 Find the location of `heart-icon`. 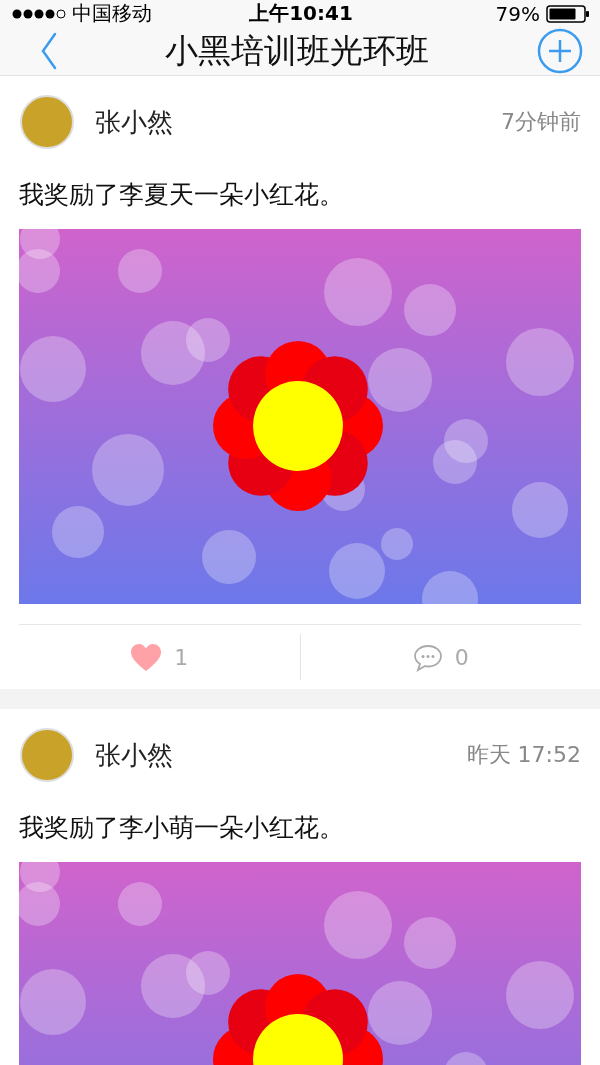

heart-icon is located at coordinates (146, 657).